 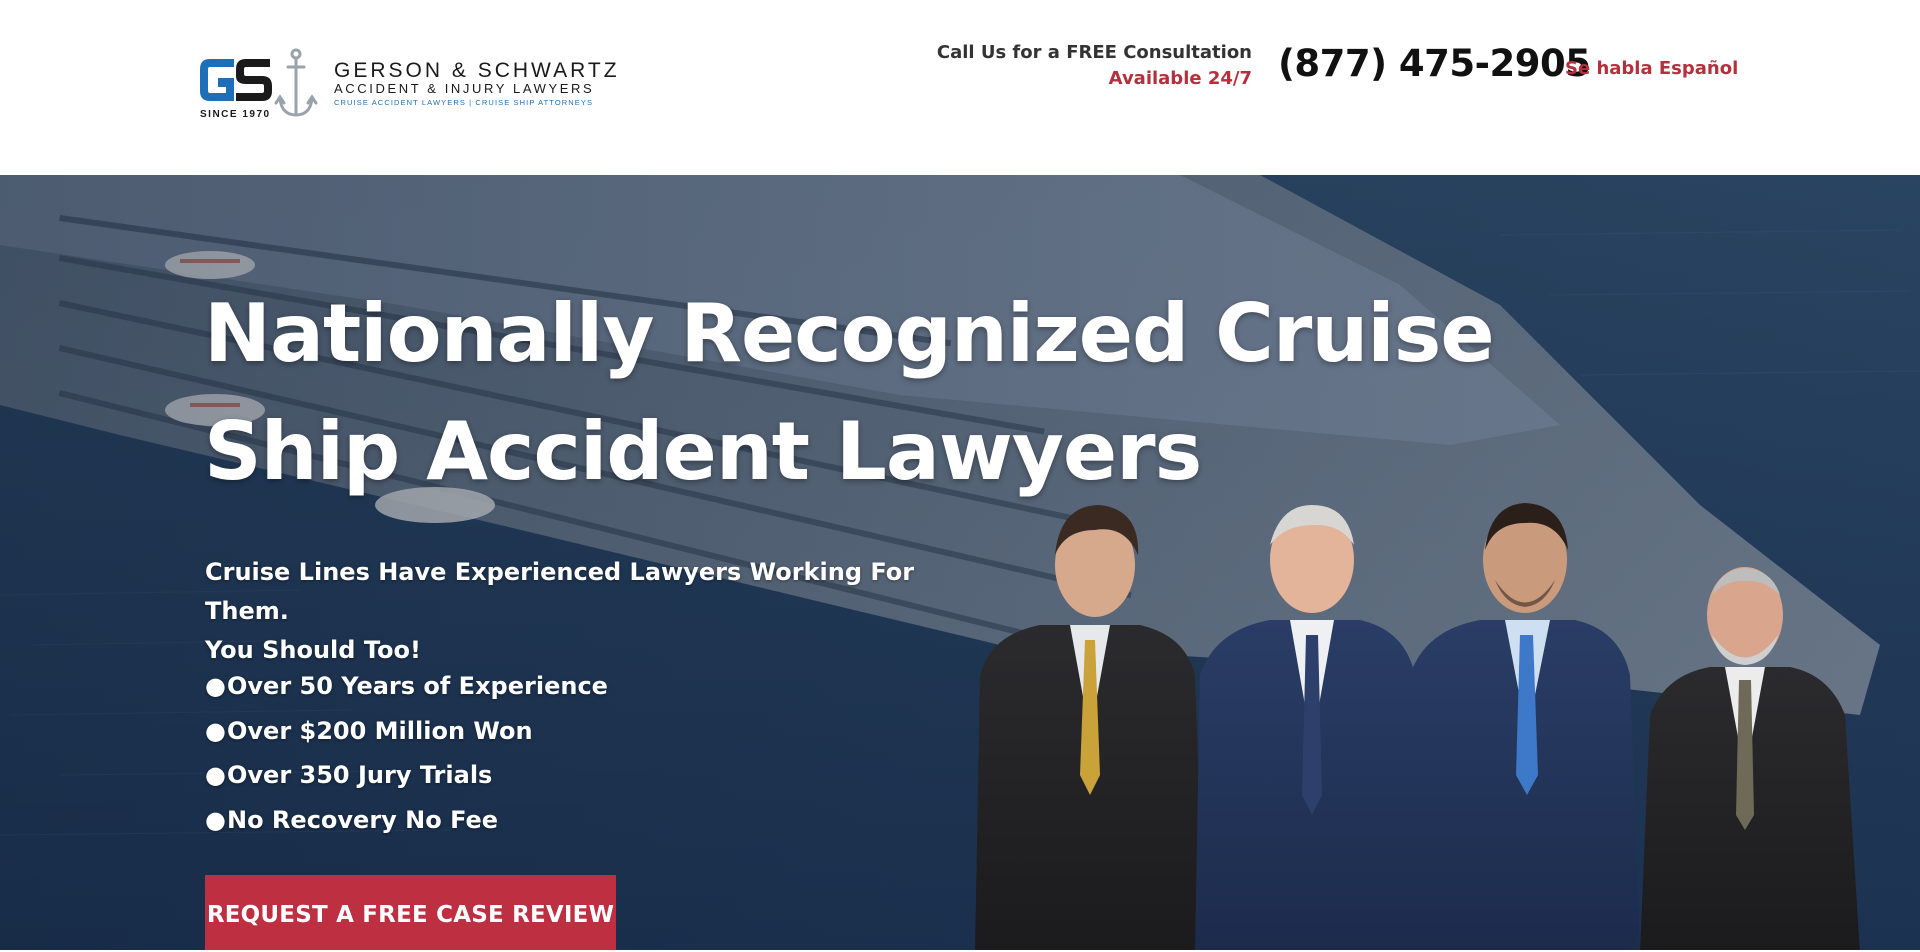 What do you see at coordinates (849, 333) in the screenshot?
I see `hero-title-line-1: Nationally Recognized Cruise` at bounding box center [849, 333].